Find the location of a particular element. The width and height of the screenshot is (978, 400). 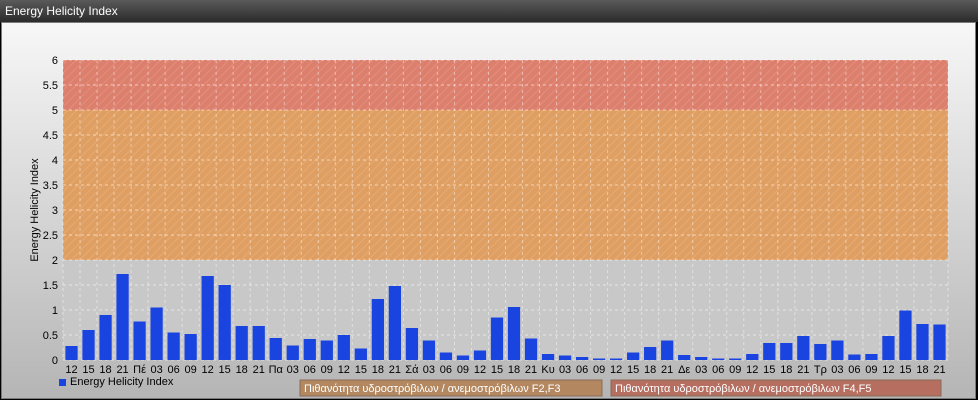

x-tick-label: Τρ is located at coordinates (820, 370).